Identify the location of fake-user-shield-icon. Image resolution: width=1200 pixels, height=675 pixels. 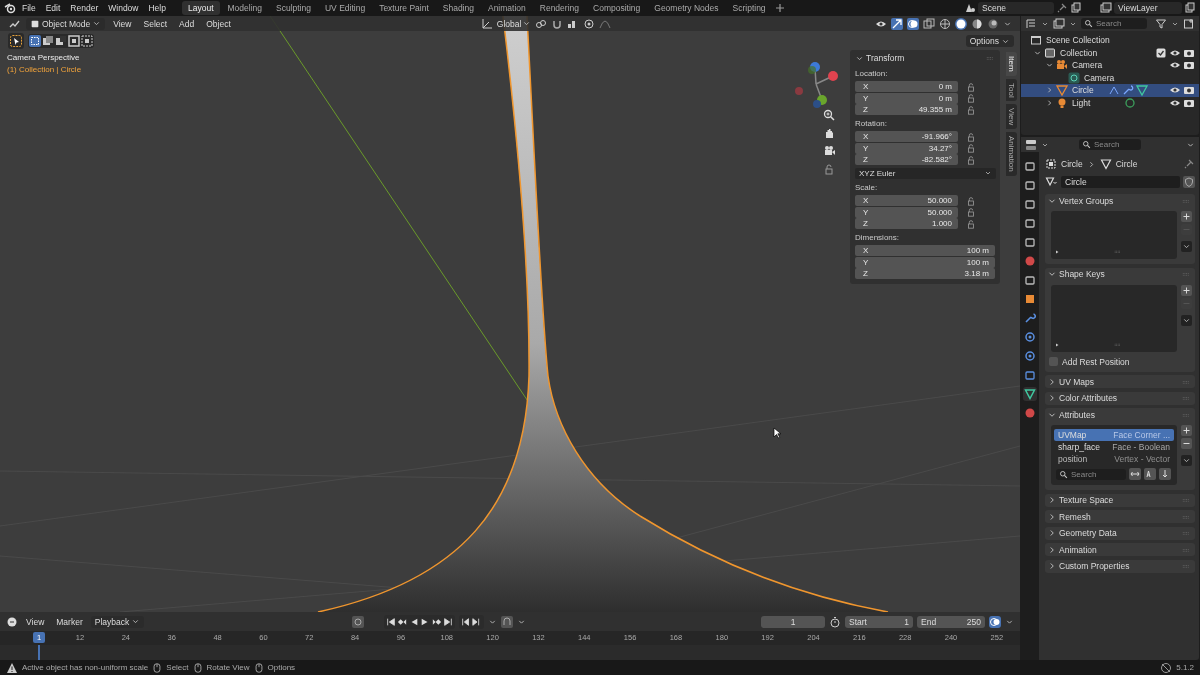
(1189, 181).